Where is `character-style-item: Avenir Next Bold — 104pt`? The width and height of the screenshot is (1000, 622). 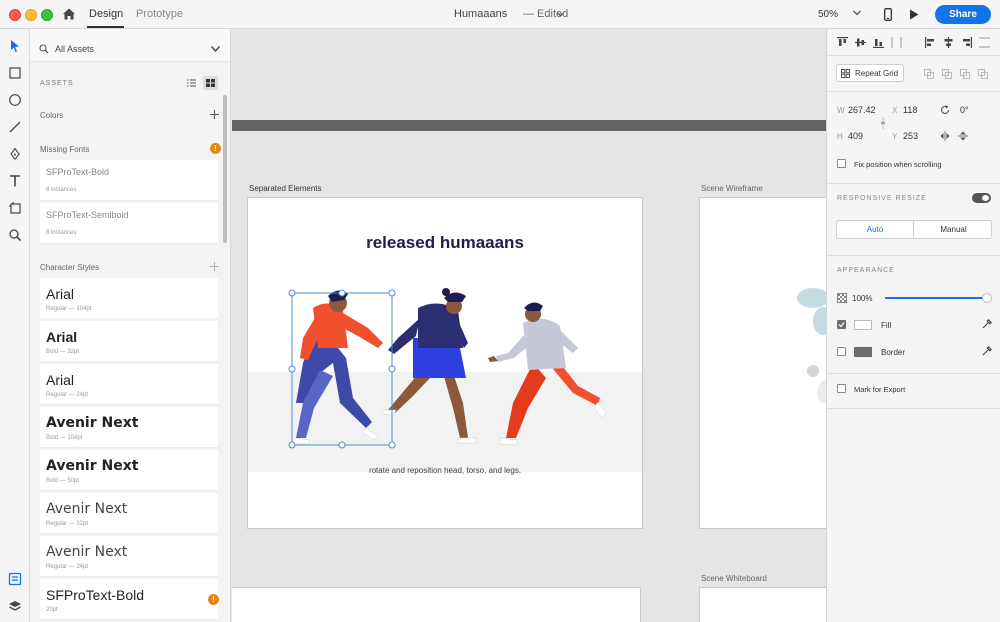 character-style-item: Avenir Next Bold — 104pt is located at coordinates (129, 427).